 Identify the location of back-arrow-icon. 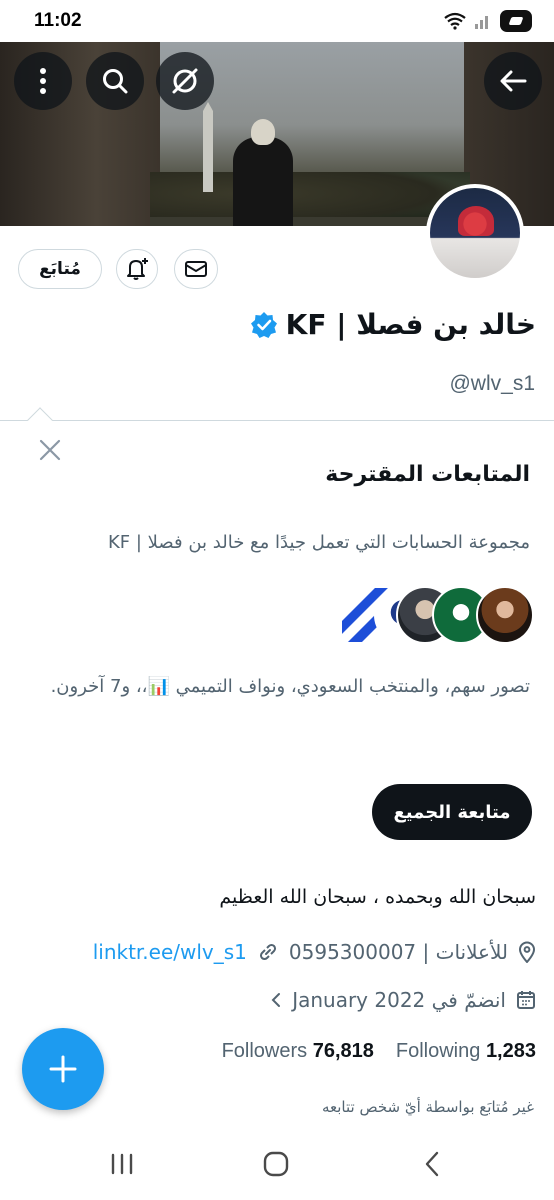
(513, 81).